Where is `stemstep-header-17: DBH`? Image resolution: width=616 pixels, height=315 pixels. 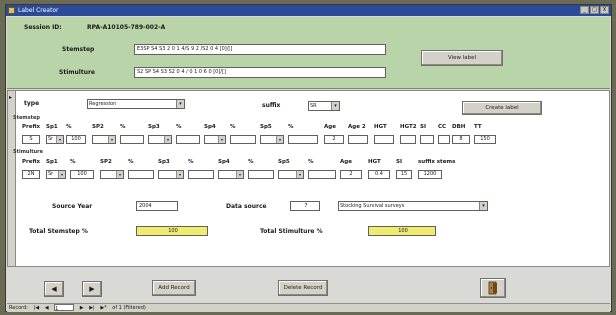 stemstep-header-17: DBH is located at coordinates (459, 127).